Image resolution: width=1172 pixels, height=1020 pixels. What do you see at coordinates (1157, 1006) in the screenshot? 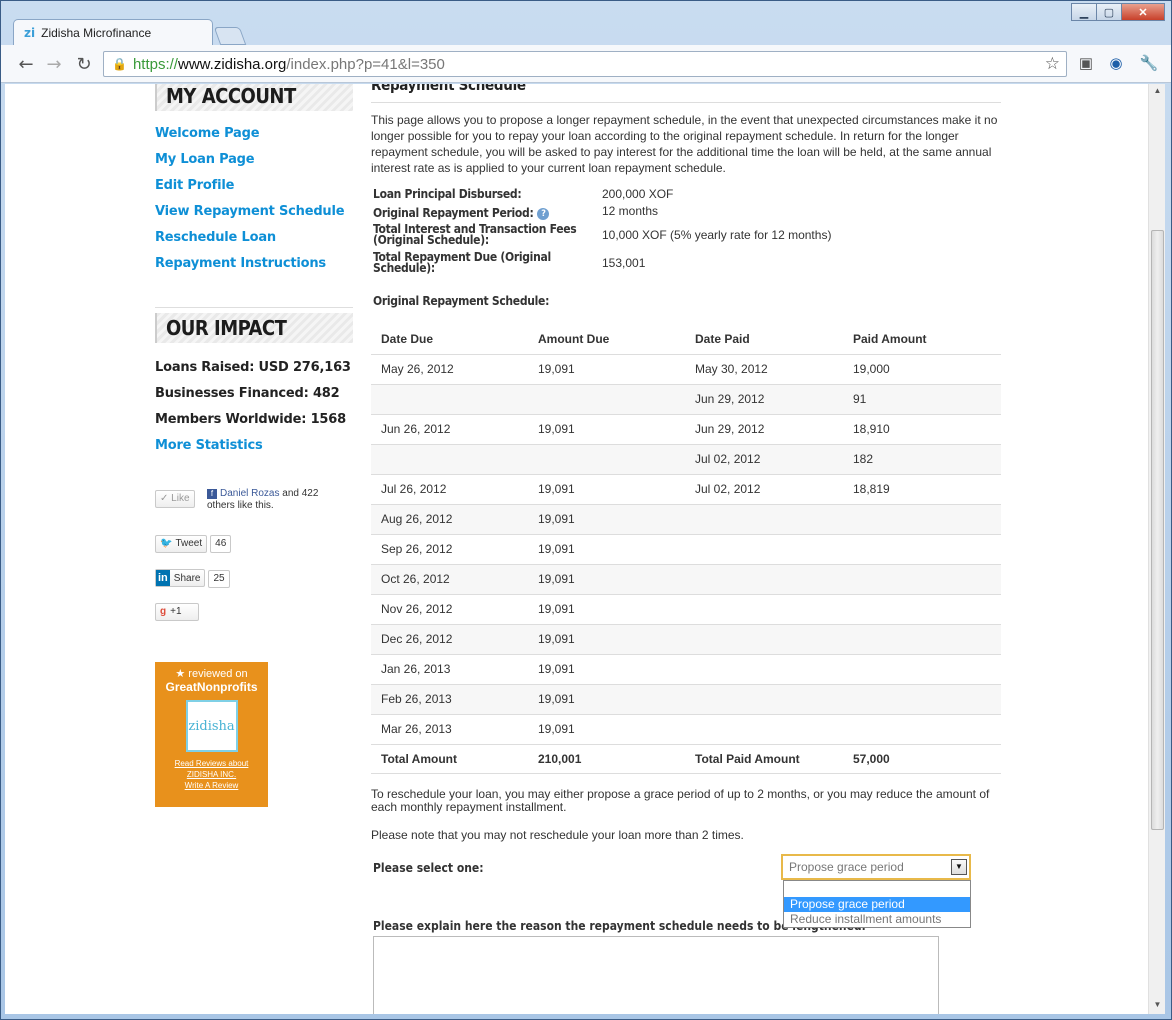
I see `scroll-down-icon: ▼` at bounding box center [1157, 1006].